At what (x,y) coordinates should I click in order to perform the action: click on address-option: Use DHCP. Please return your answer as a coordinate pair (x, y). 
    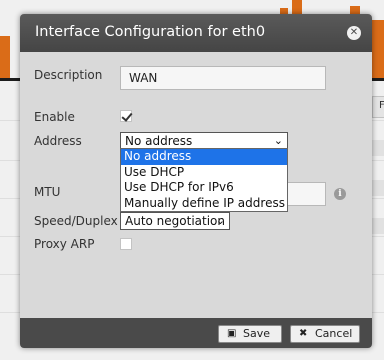
    Looking at the image, I should click on (204, 173).